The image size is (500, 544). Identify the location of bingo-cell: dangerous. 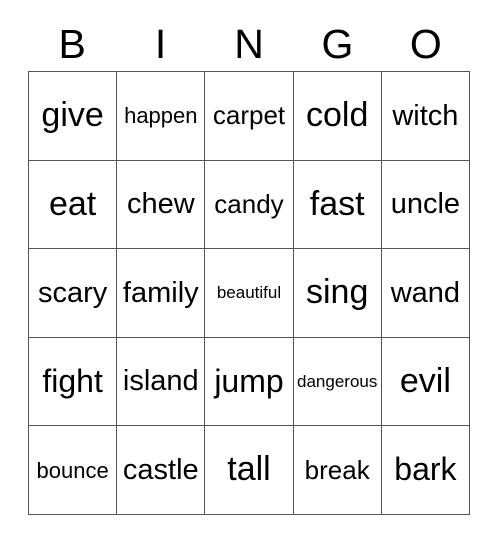
(337, 382).